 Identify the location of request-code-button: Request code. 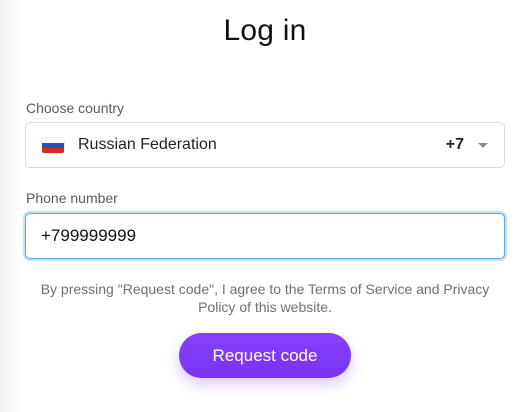
(265, 355).